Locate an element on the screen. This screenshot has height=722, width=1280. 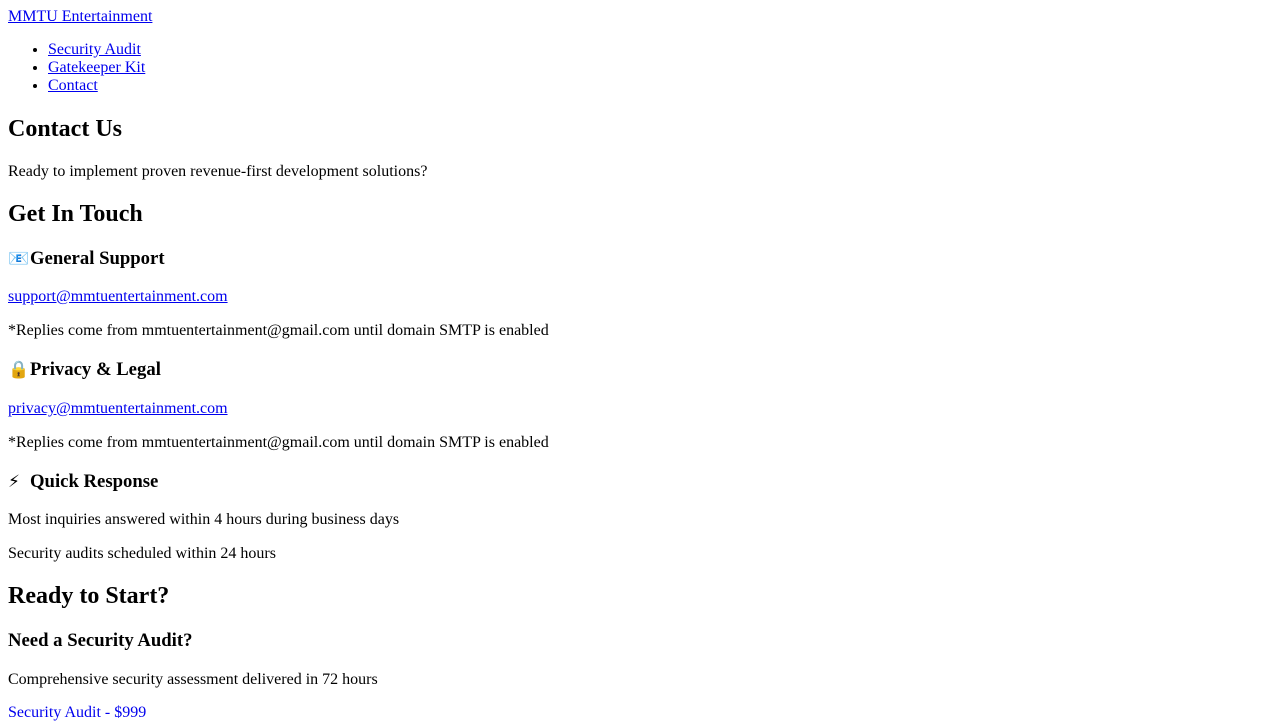
general-support-heading: 📧General Support is located at coordinates (86, 259).